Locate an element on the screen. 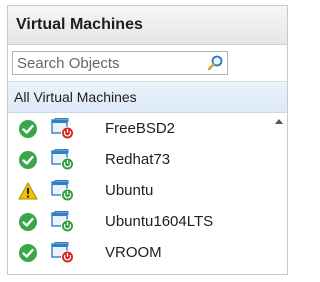 This screenshot has height=282, width=320. panel-header: Virtual Machines is located at coordinates (147, 25).